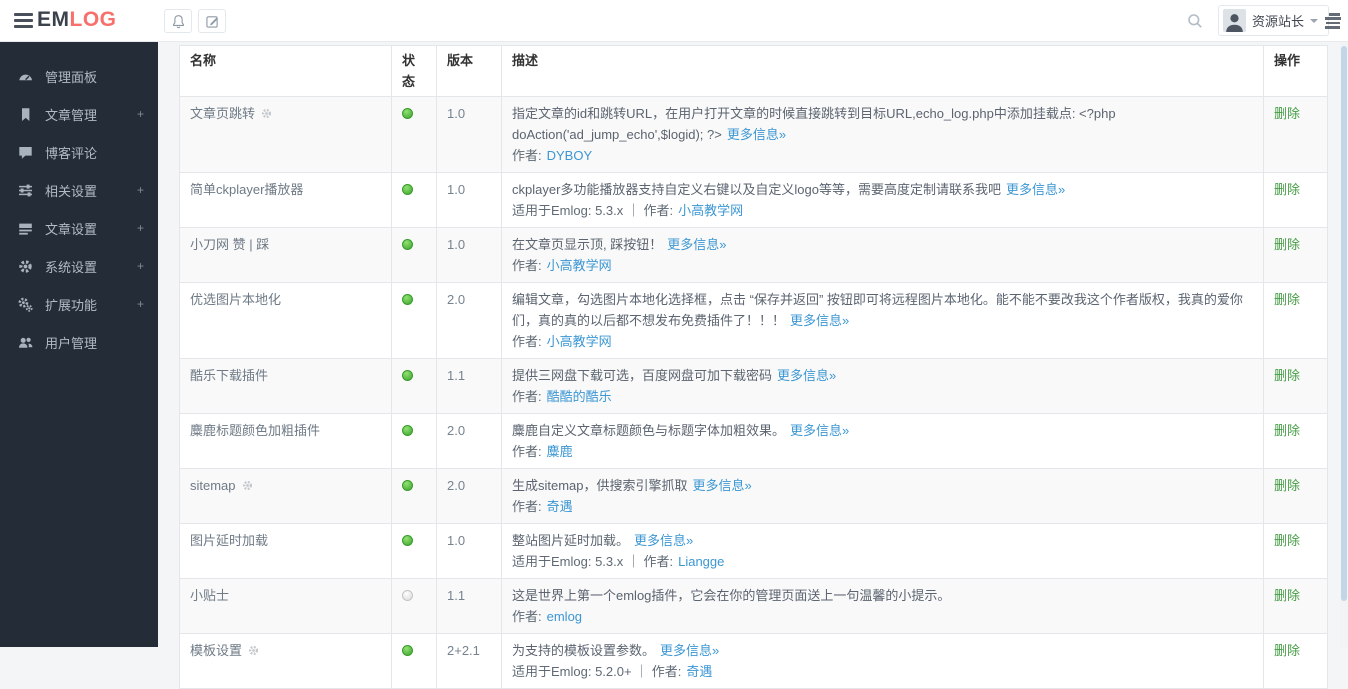  Describe the element at coordinates (1274, 20) in the screenshot. I see `user-menu: 资源站长` at that location.